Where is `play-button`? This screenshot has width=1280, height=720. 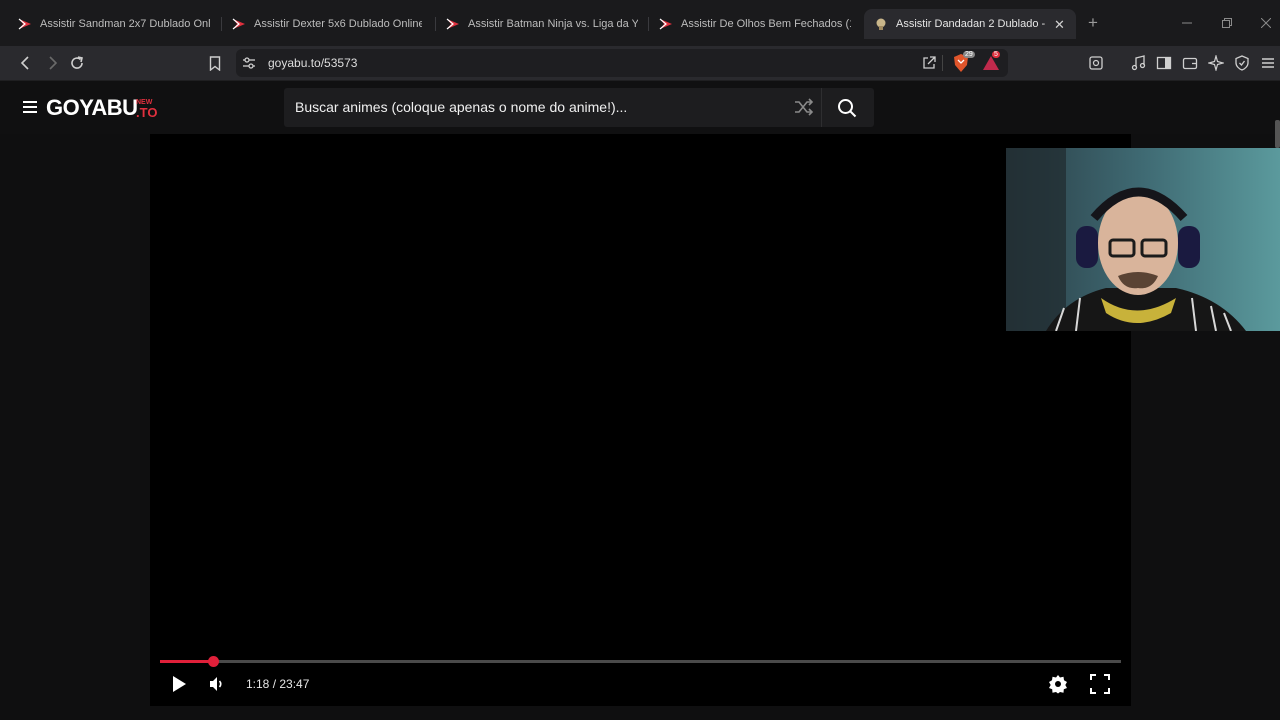 play-button is located at coordinates (179, 684).